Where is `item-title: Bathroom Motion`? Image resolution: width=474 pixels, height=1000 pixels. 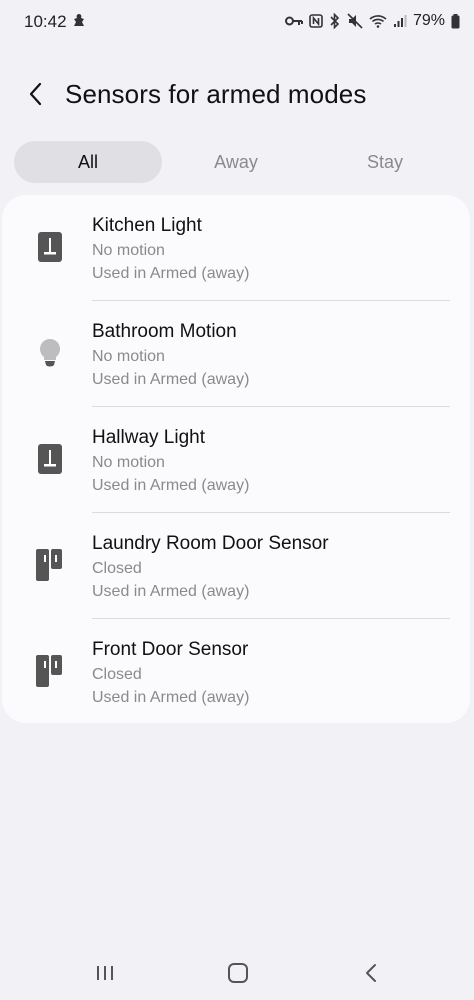
item-title: Bathroom Motion is located at coordinates (164, 331).